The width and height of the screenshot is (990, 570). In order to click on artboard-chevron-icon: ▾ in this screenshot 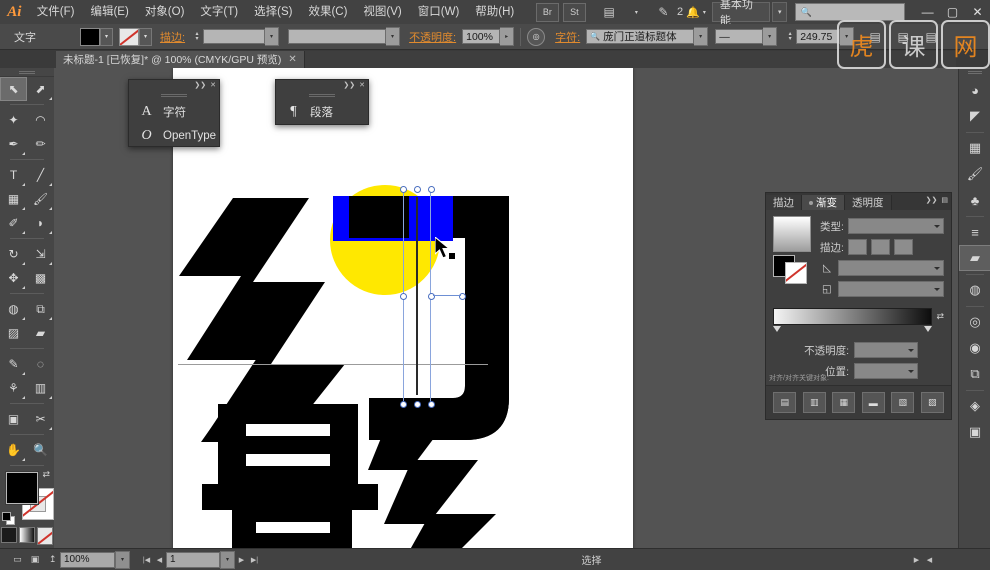, I will do `click(227, 559)`.